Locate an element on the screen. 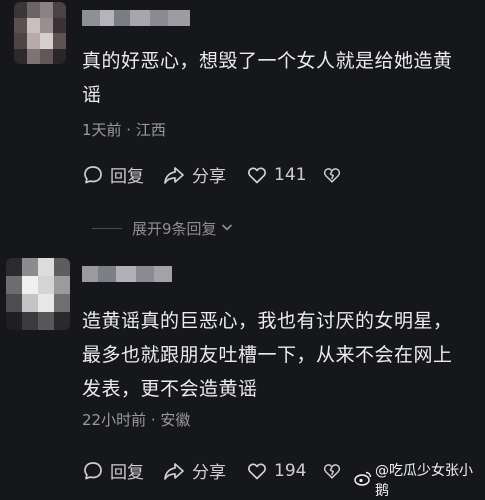 Image resolution: width=485 pixels, height=500 pixels. like-button: 194 is located at coordinates (276, 471).